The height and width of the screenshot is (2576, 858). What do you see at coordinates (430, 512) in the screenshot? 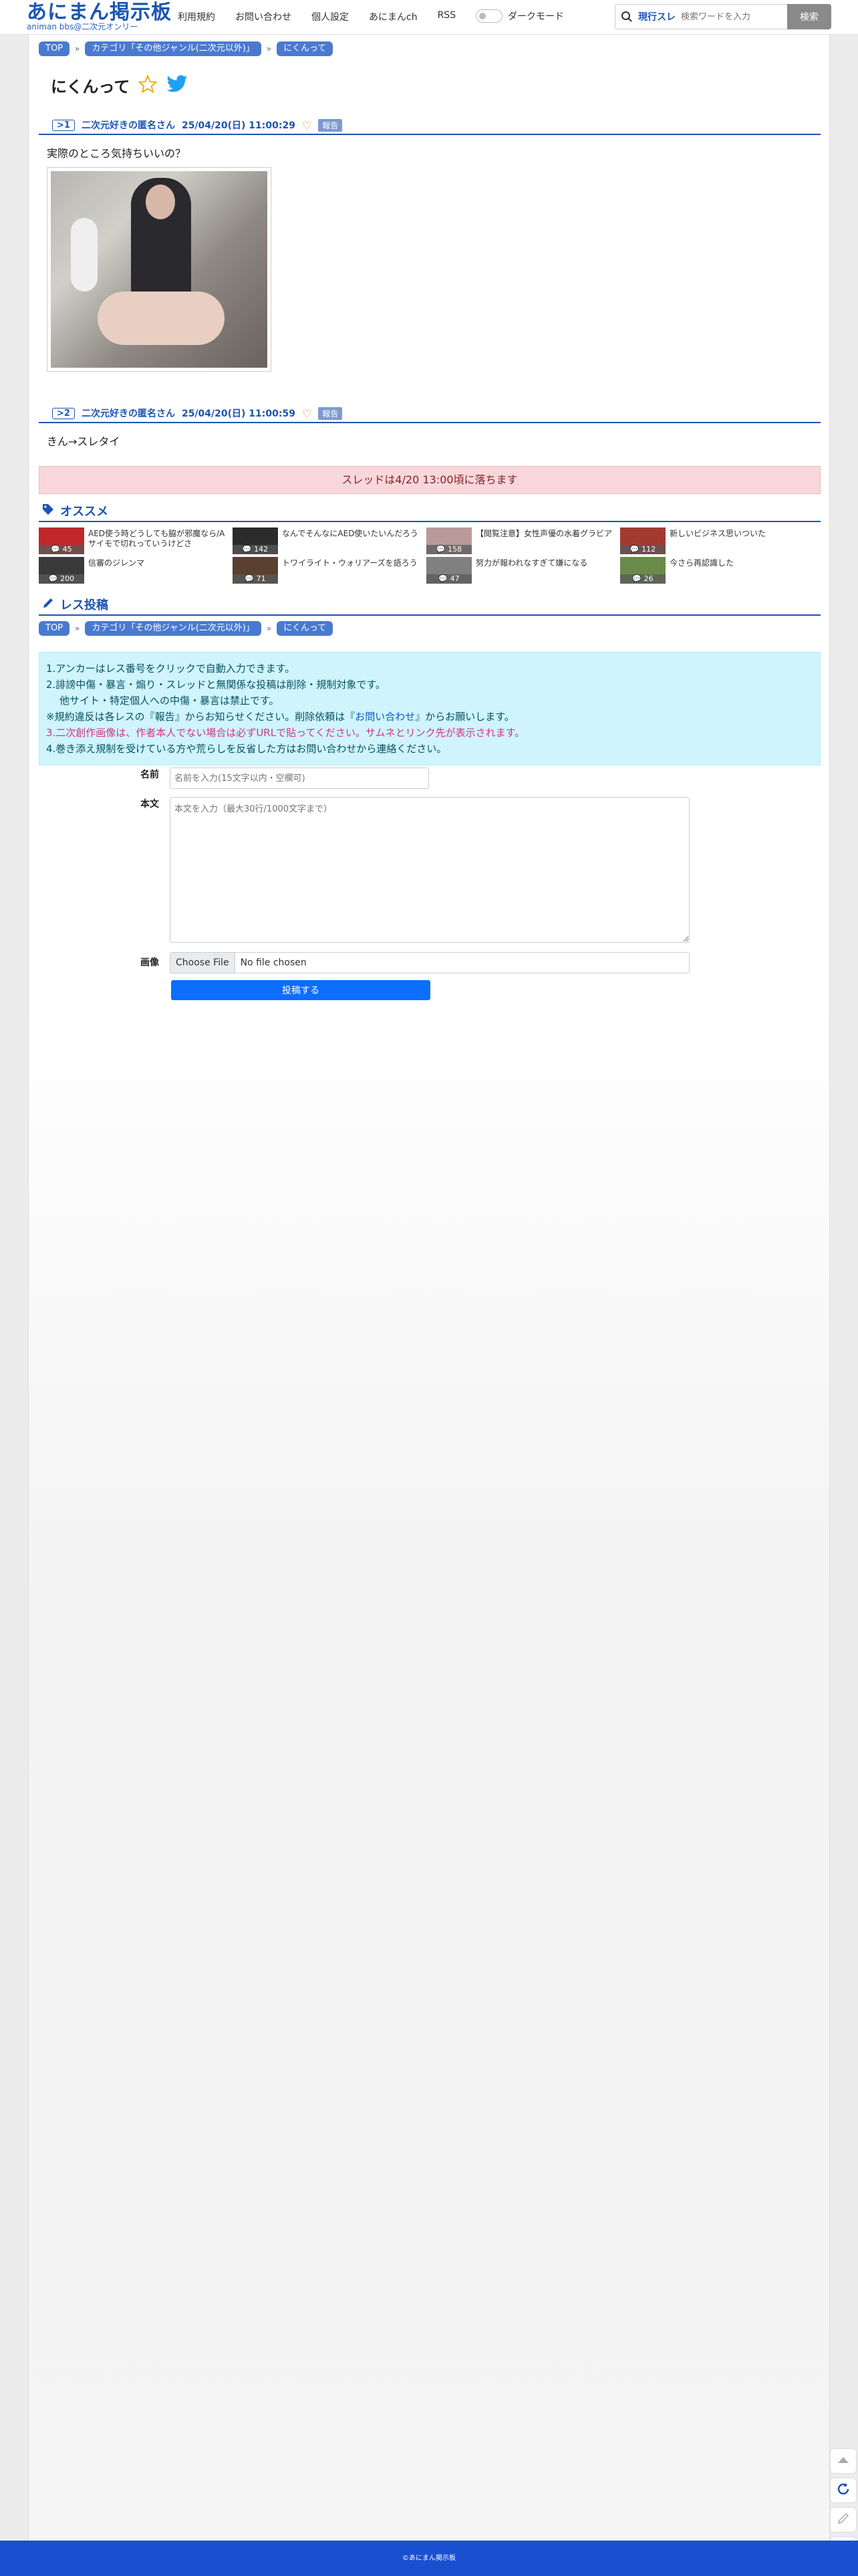
I see `recommend-heading: オススメ` at bounding box center [430, 512].